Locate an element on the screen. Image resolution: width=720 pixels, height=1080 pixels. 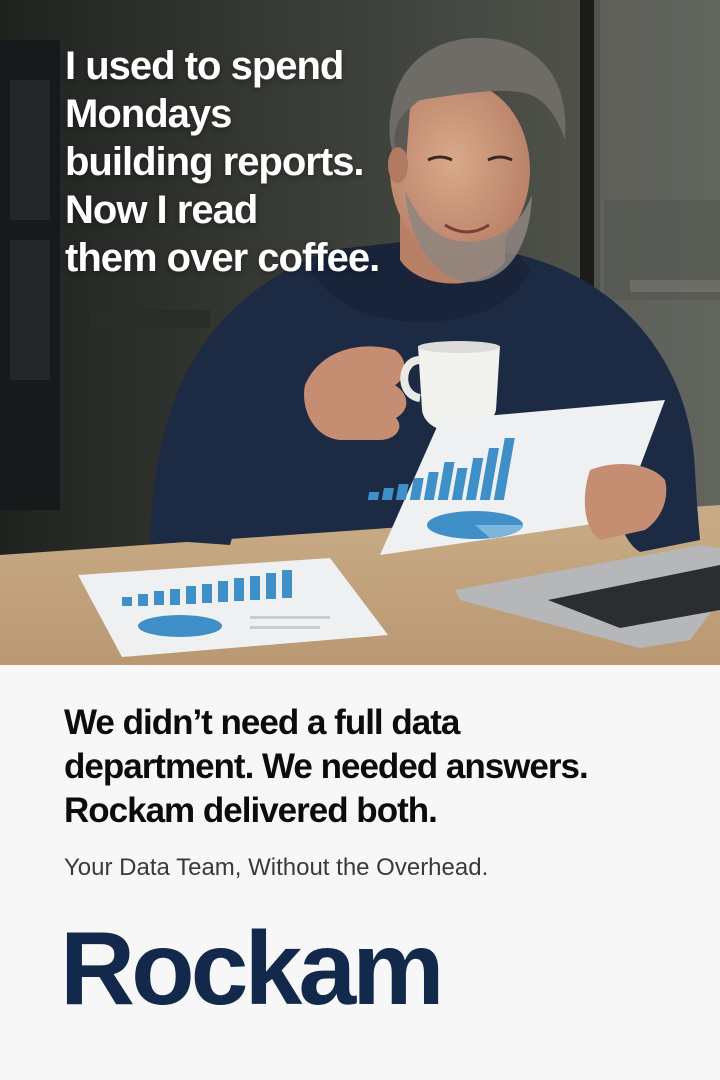
headline-line: I used to spend is located at coordinates (204, 66).